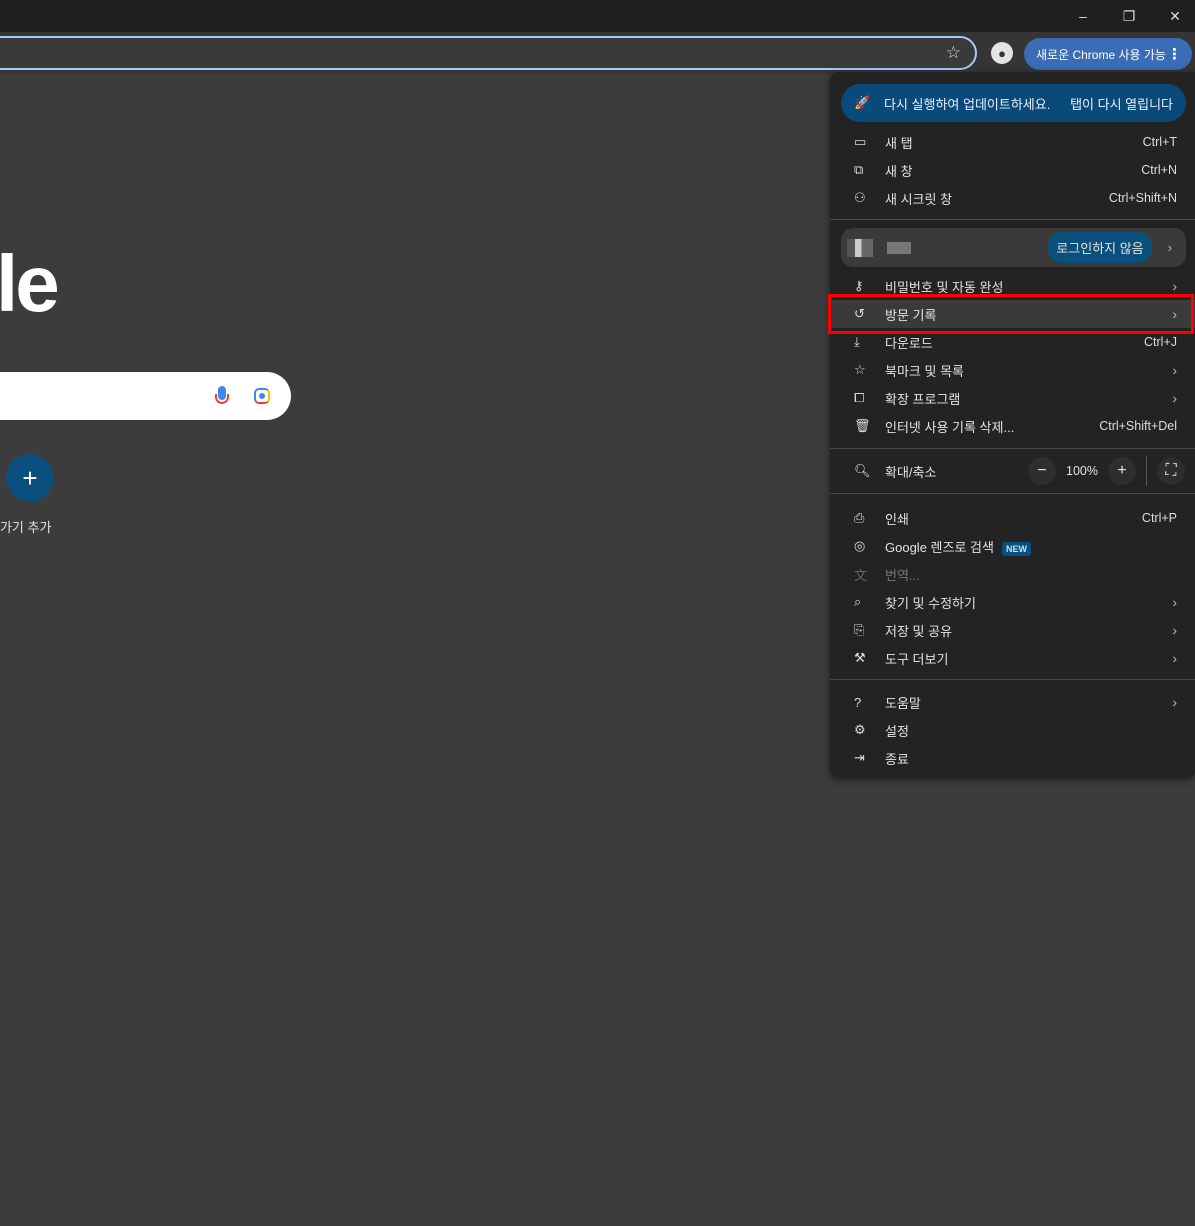 Image resolution: width=1195 pixels, height=1226 pixels. What do you see at coordinates (30, 283) in the screenshot?
I see `google-logo: le` at bounding box center [30, 283].